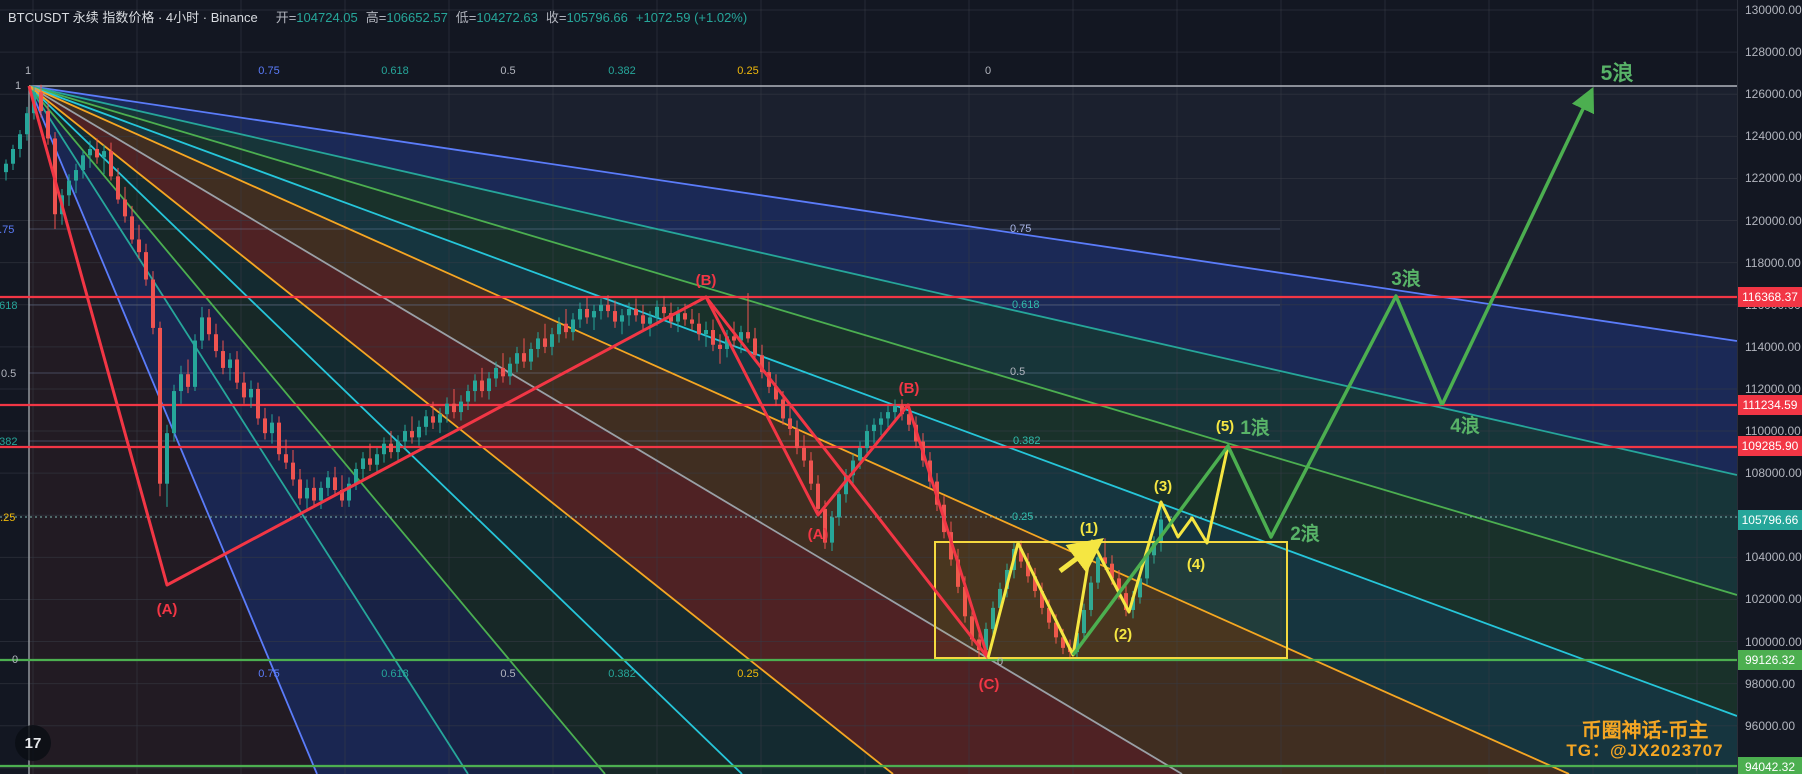 Image resolution: width=1802 pixels, height=774 pixels. Describe the element at coordinates (597, 17) in the screenshot. I see `close-value: 105796.66` at that location.